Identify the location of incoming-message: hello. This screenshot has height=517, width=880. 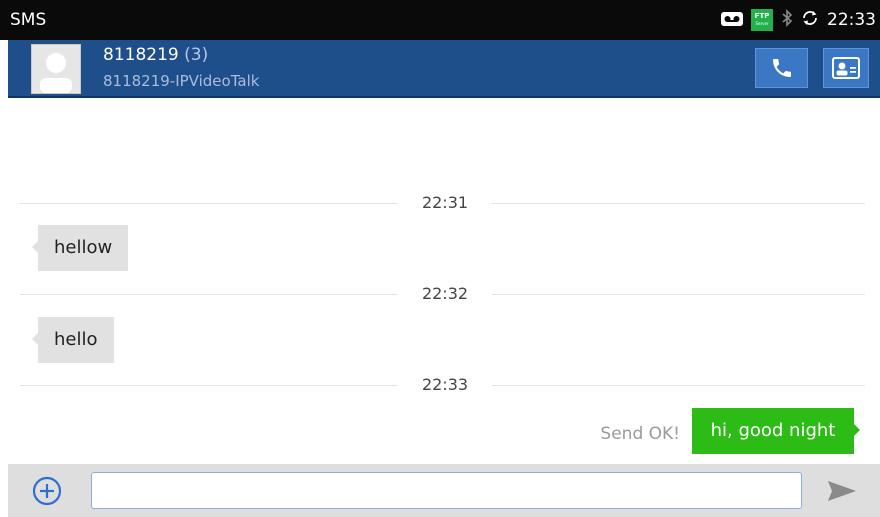
(73, 340).